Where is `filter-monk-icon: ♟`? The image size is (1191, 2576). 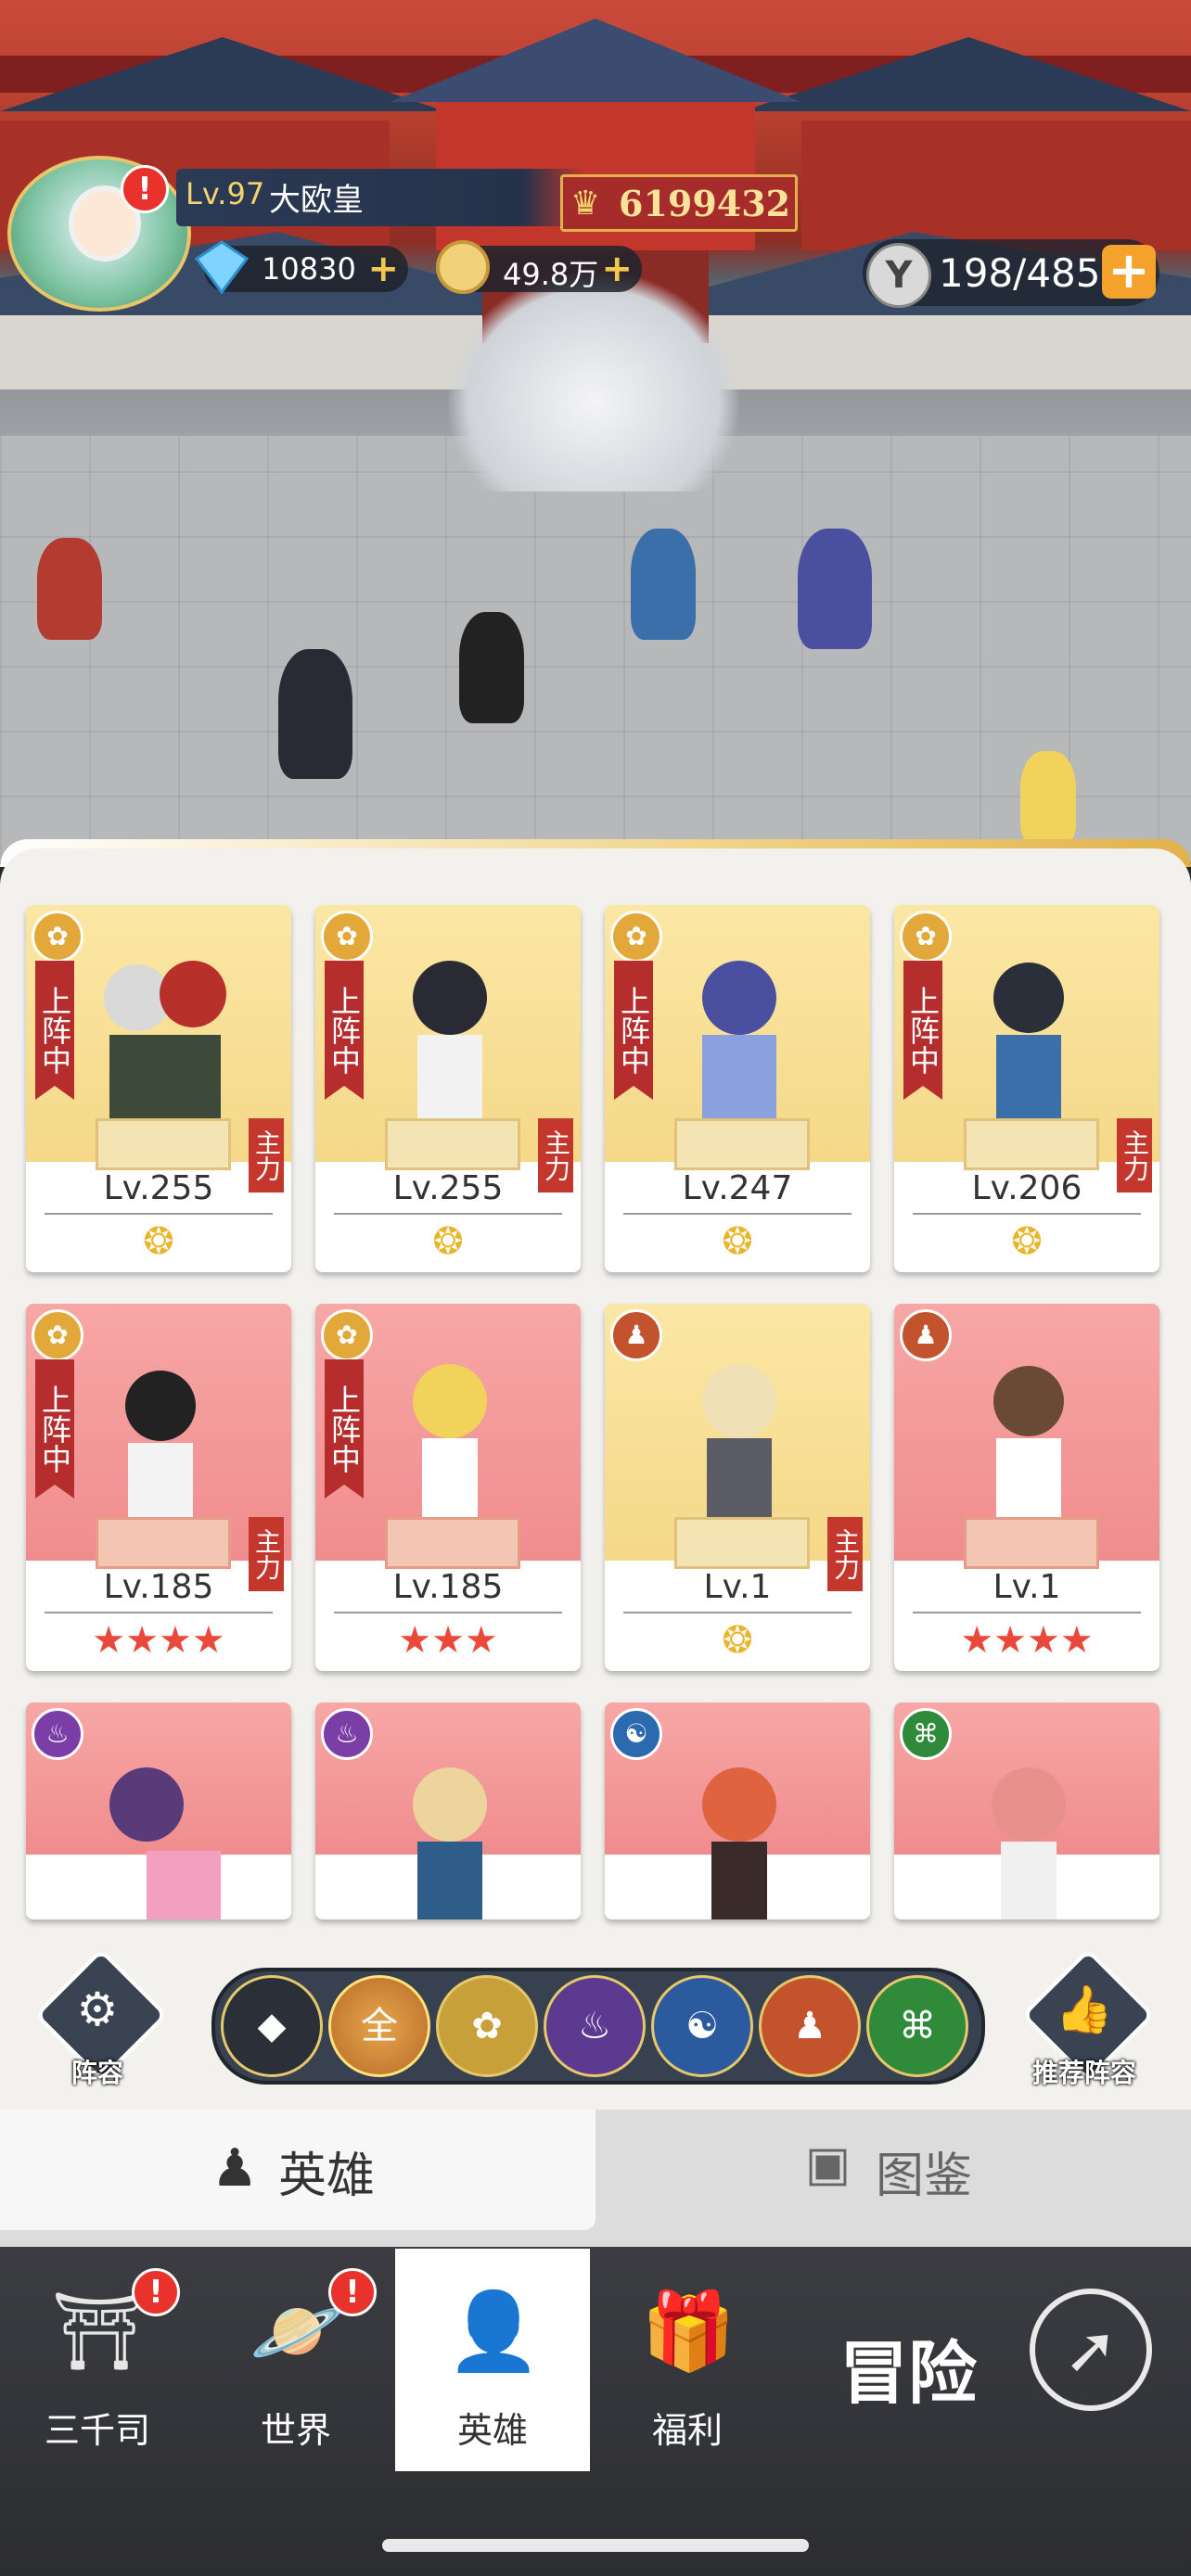
filter-monk-icon: ♟ is located at coordinates (810, 2026).